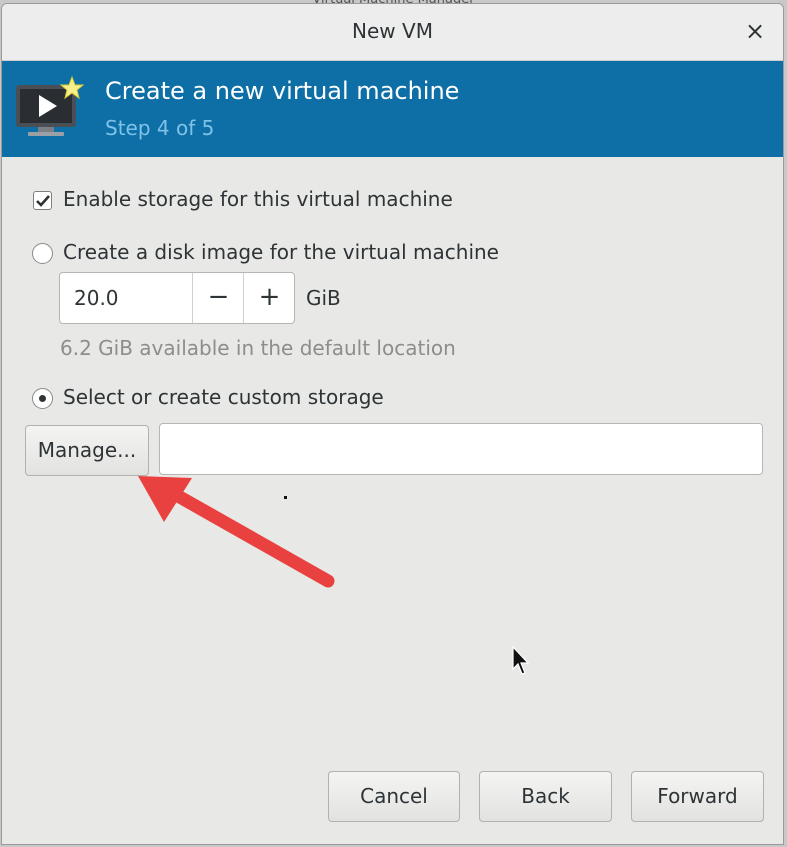 This screenshot has height=847, width=787. I want to click on disk-size-value: 20.0, so click(96, 298).